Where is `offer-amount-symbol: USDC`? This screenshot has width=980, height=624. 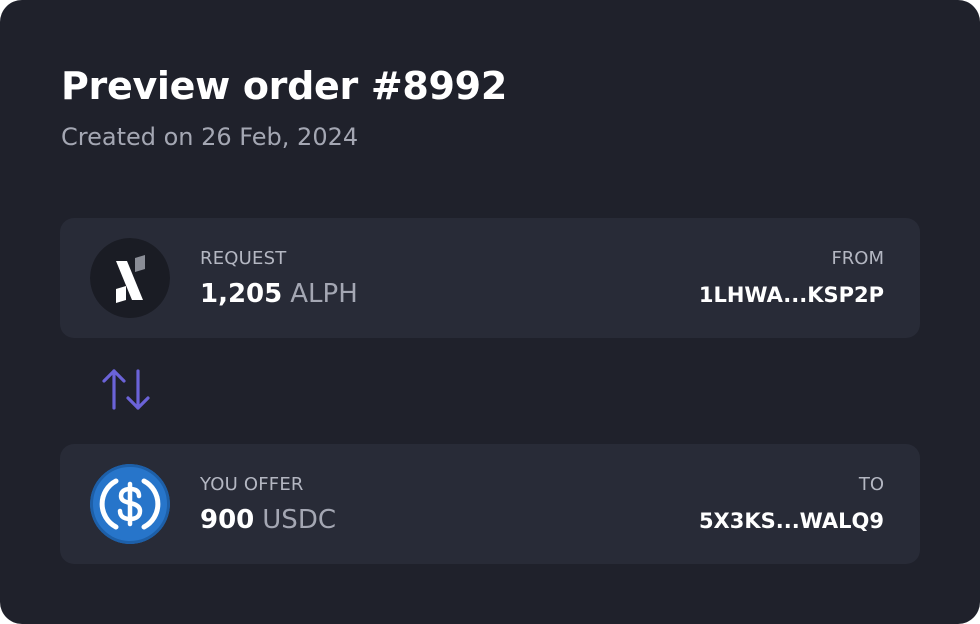 offer-amount-symbol: USDC is located at coordinates (299, 520).